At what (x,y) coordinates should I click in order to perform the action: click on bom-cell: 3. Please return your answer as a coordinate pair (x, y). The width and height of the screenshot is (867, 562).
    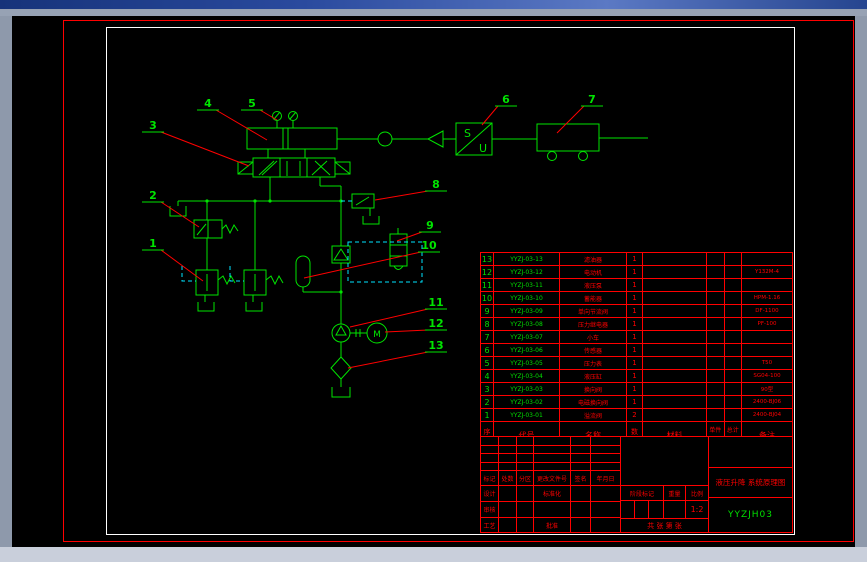
    Looking at the image, I should click on (487, 389).